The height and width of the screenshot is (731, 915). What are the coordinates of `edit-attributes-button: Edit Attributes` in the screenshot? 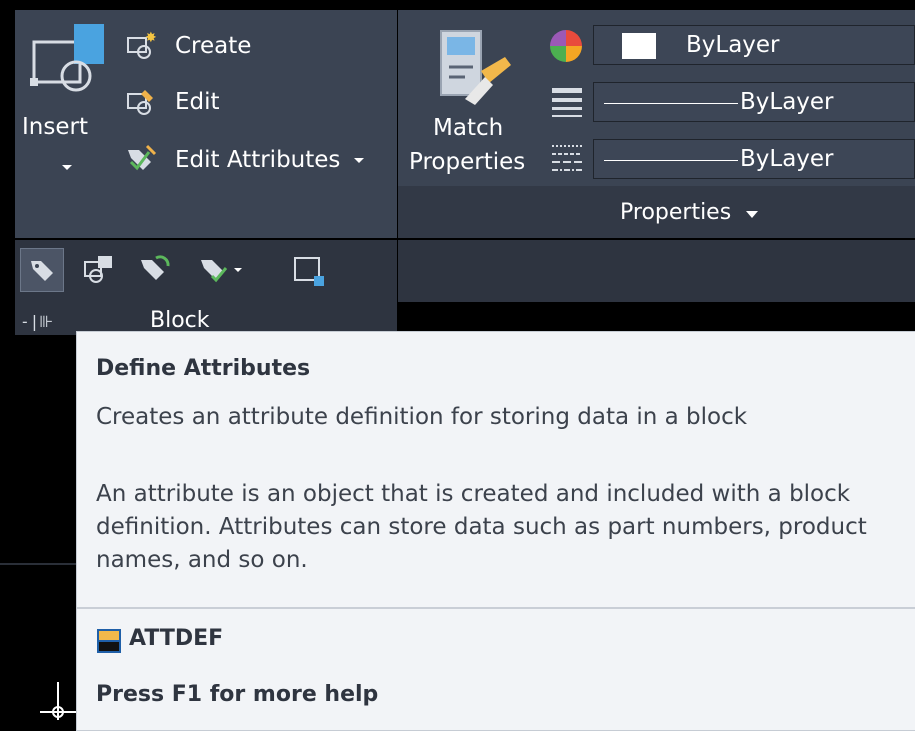 It's located at (245, 160).